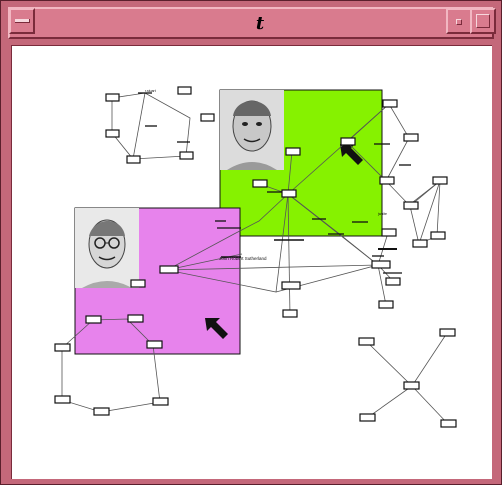 The image size is (502, 485). What do you see at coordinates (107, 248) in the screenshot?
I see `man-with-glasses-portrait-icon` at bounding box center [107, 248].